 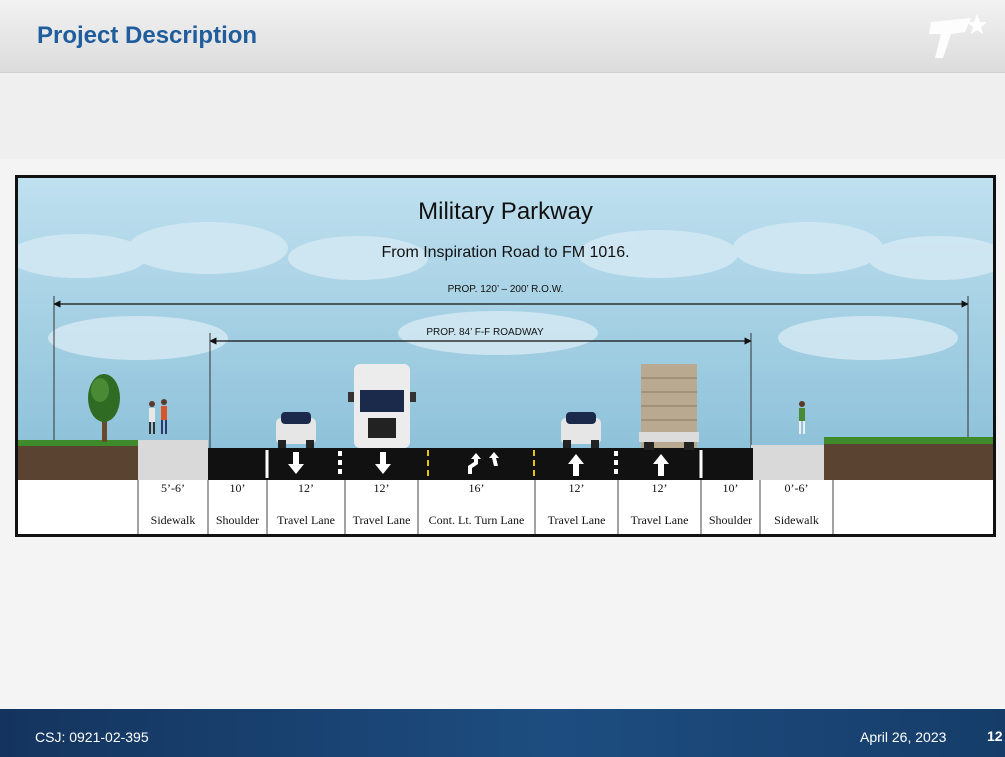 I want to click on diagram-subtitle: From Inspiration Road to FM 1016., so click(x=505, y=252).